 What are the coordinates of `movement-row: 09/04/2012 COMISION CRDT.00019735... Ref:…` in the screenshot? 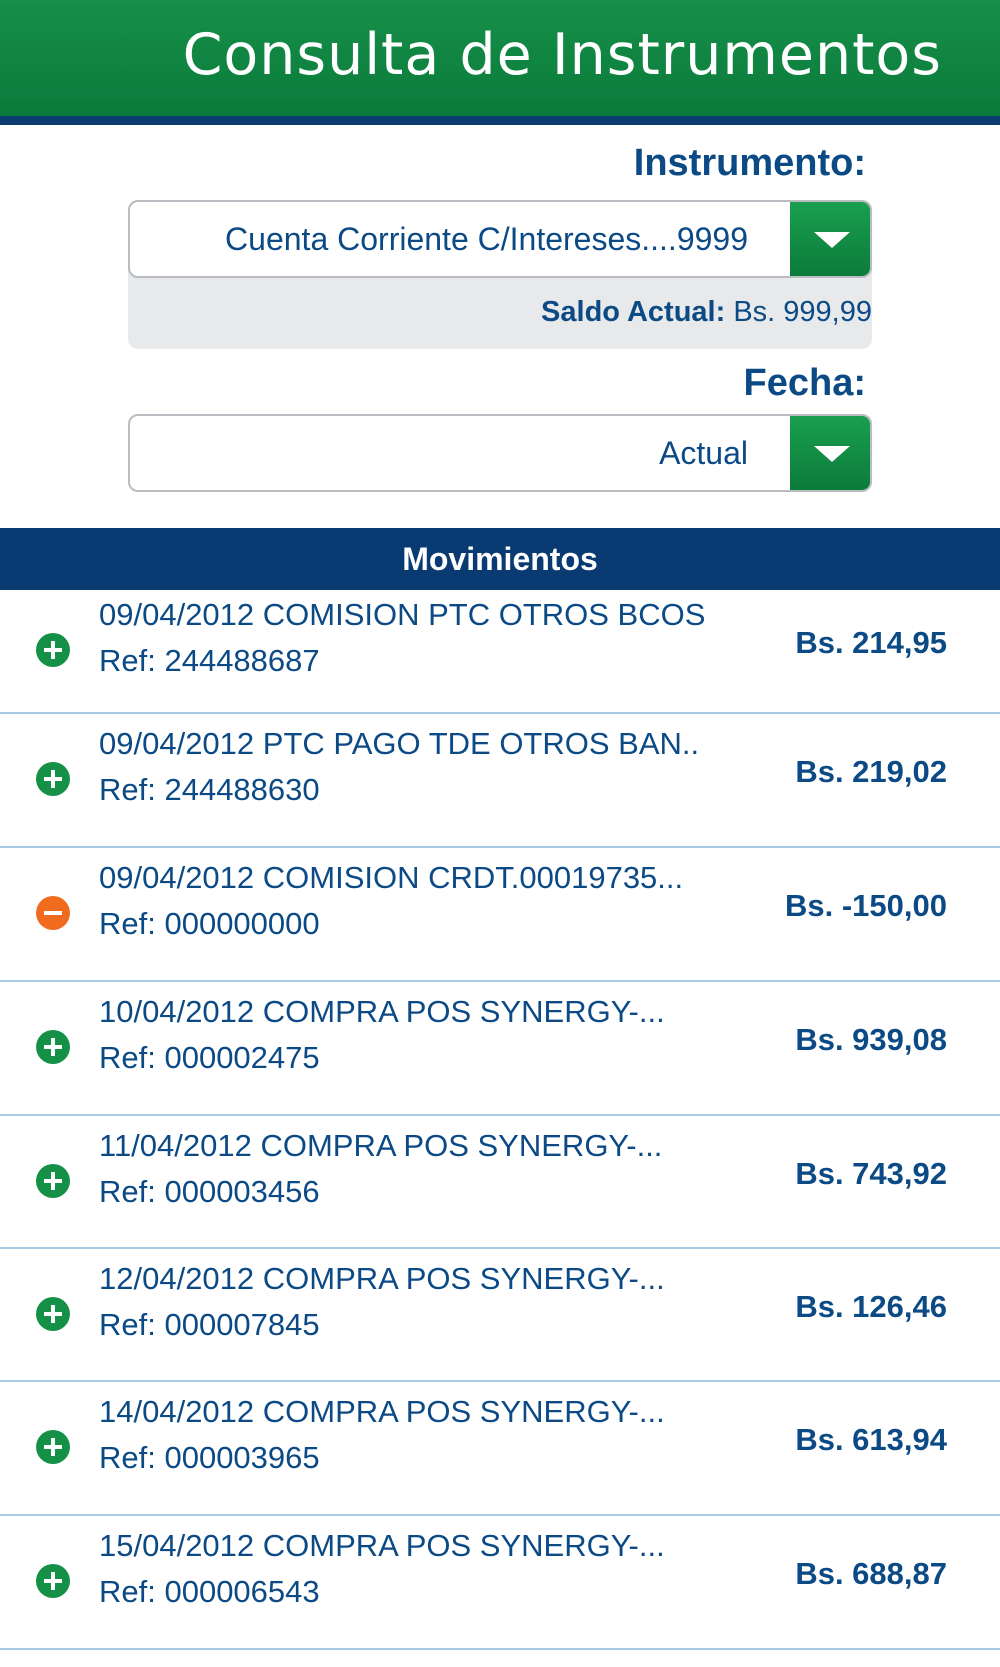 It's located at (500, 915).